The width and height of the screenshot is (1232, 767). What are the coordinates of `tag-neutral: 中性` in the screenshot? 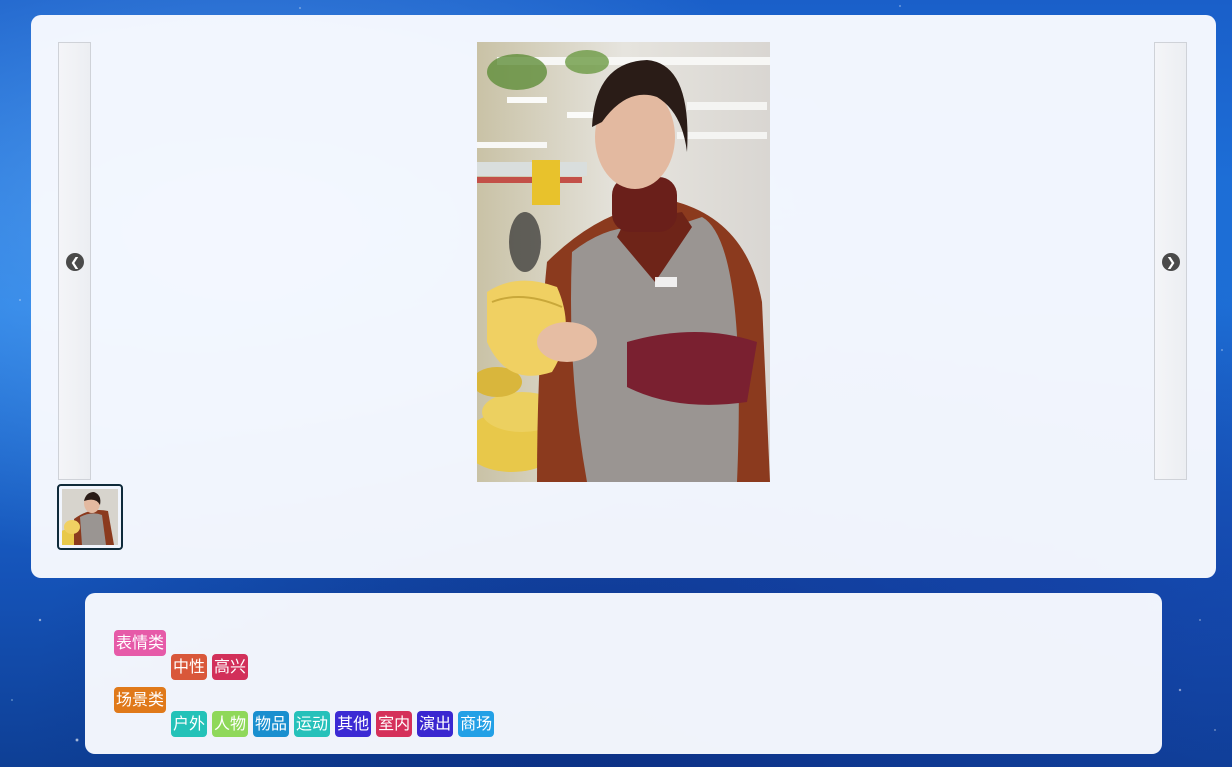 It's located at (189, 667).